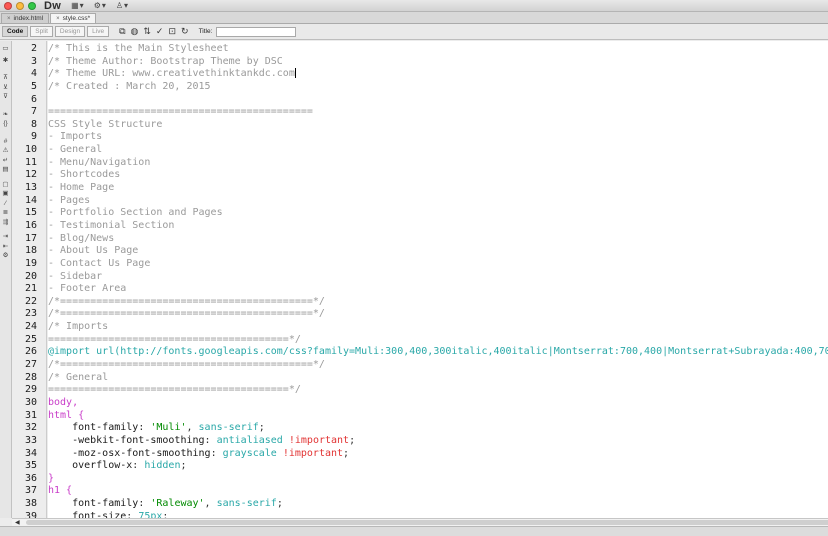 This screenshot has width=828, height=536. I want to click on horizontal-scrollbar: ◀, so click(420, 522).